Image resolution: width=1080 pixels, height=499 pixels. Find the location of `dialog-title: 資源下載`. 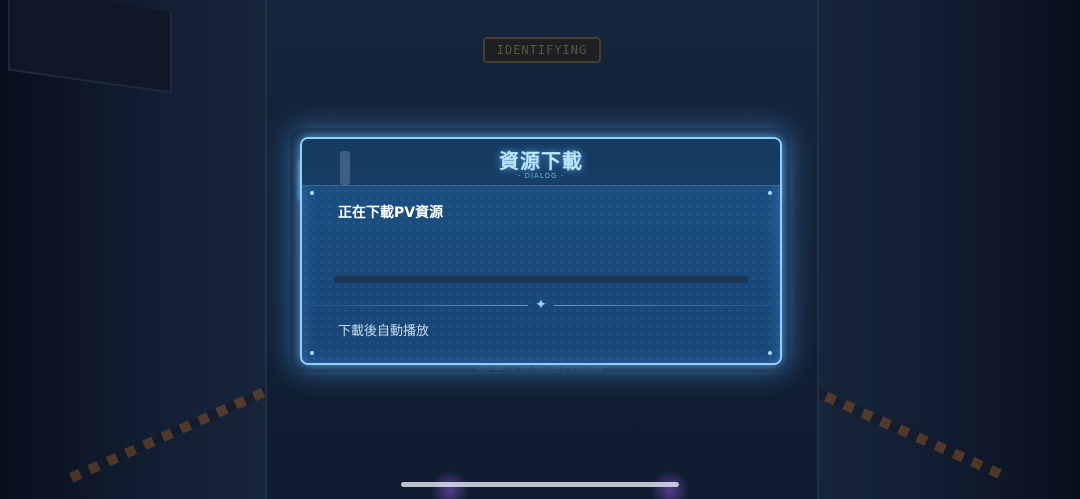

dialog-title: 資源下載 is located at coordinates (541, 161).